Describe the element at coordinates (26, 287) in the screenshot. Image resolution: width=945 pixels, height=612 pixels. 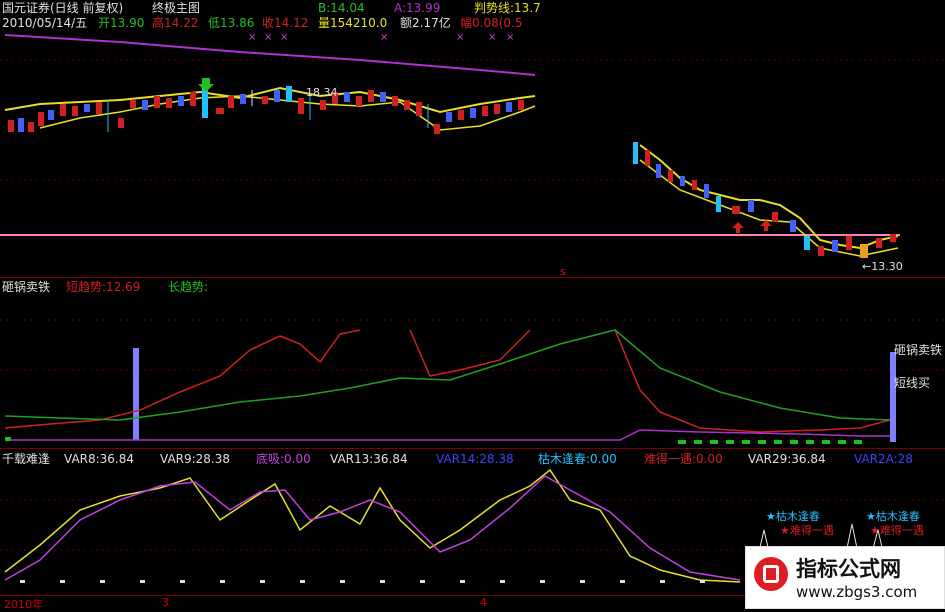
I see `panel2-title: 砸锅卖铁` at that location.